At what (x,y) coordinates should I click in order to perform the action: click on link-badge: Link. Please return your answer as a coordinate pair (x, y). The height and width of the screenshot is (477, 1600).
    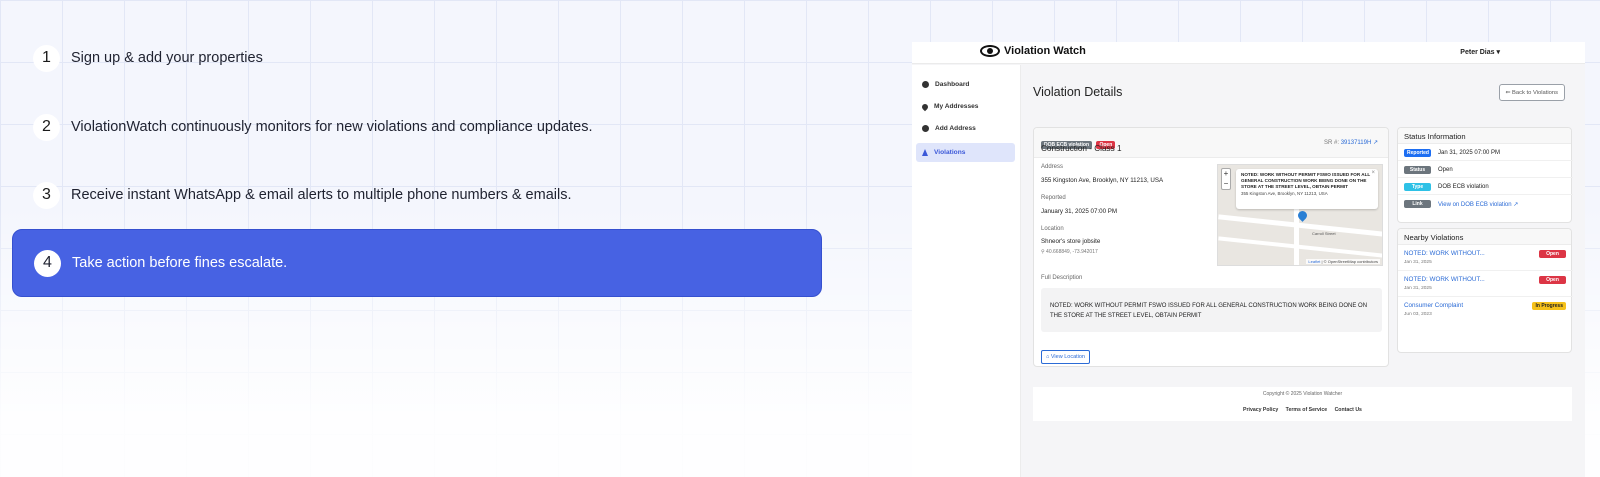
    Looking at the image, I should click on (1417, 204).